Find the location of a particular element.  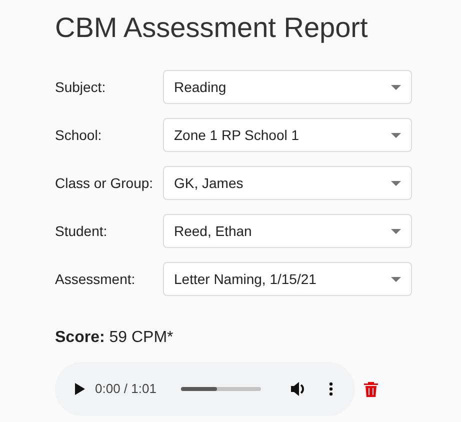

select-field: GK, James is located at coordinates (287, 183).